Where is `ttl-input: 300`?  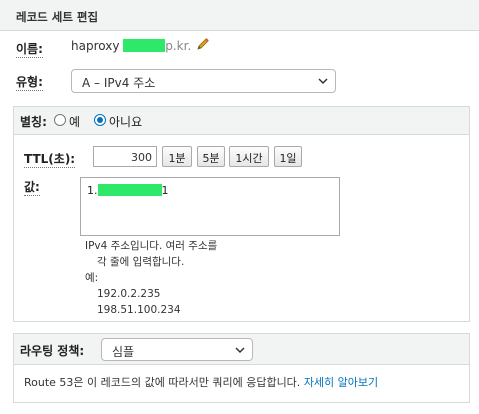
ttl-input: 300 is located at coordinates (125, 156).